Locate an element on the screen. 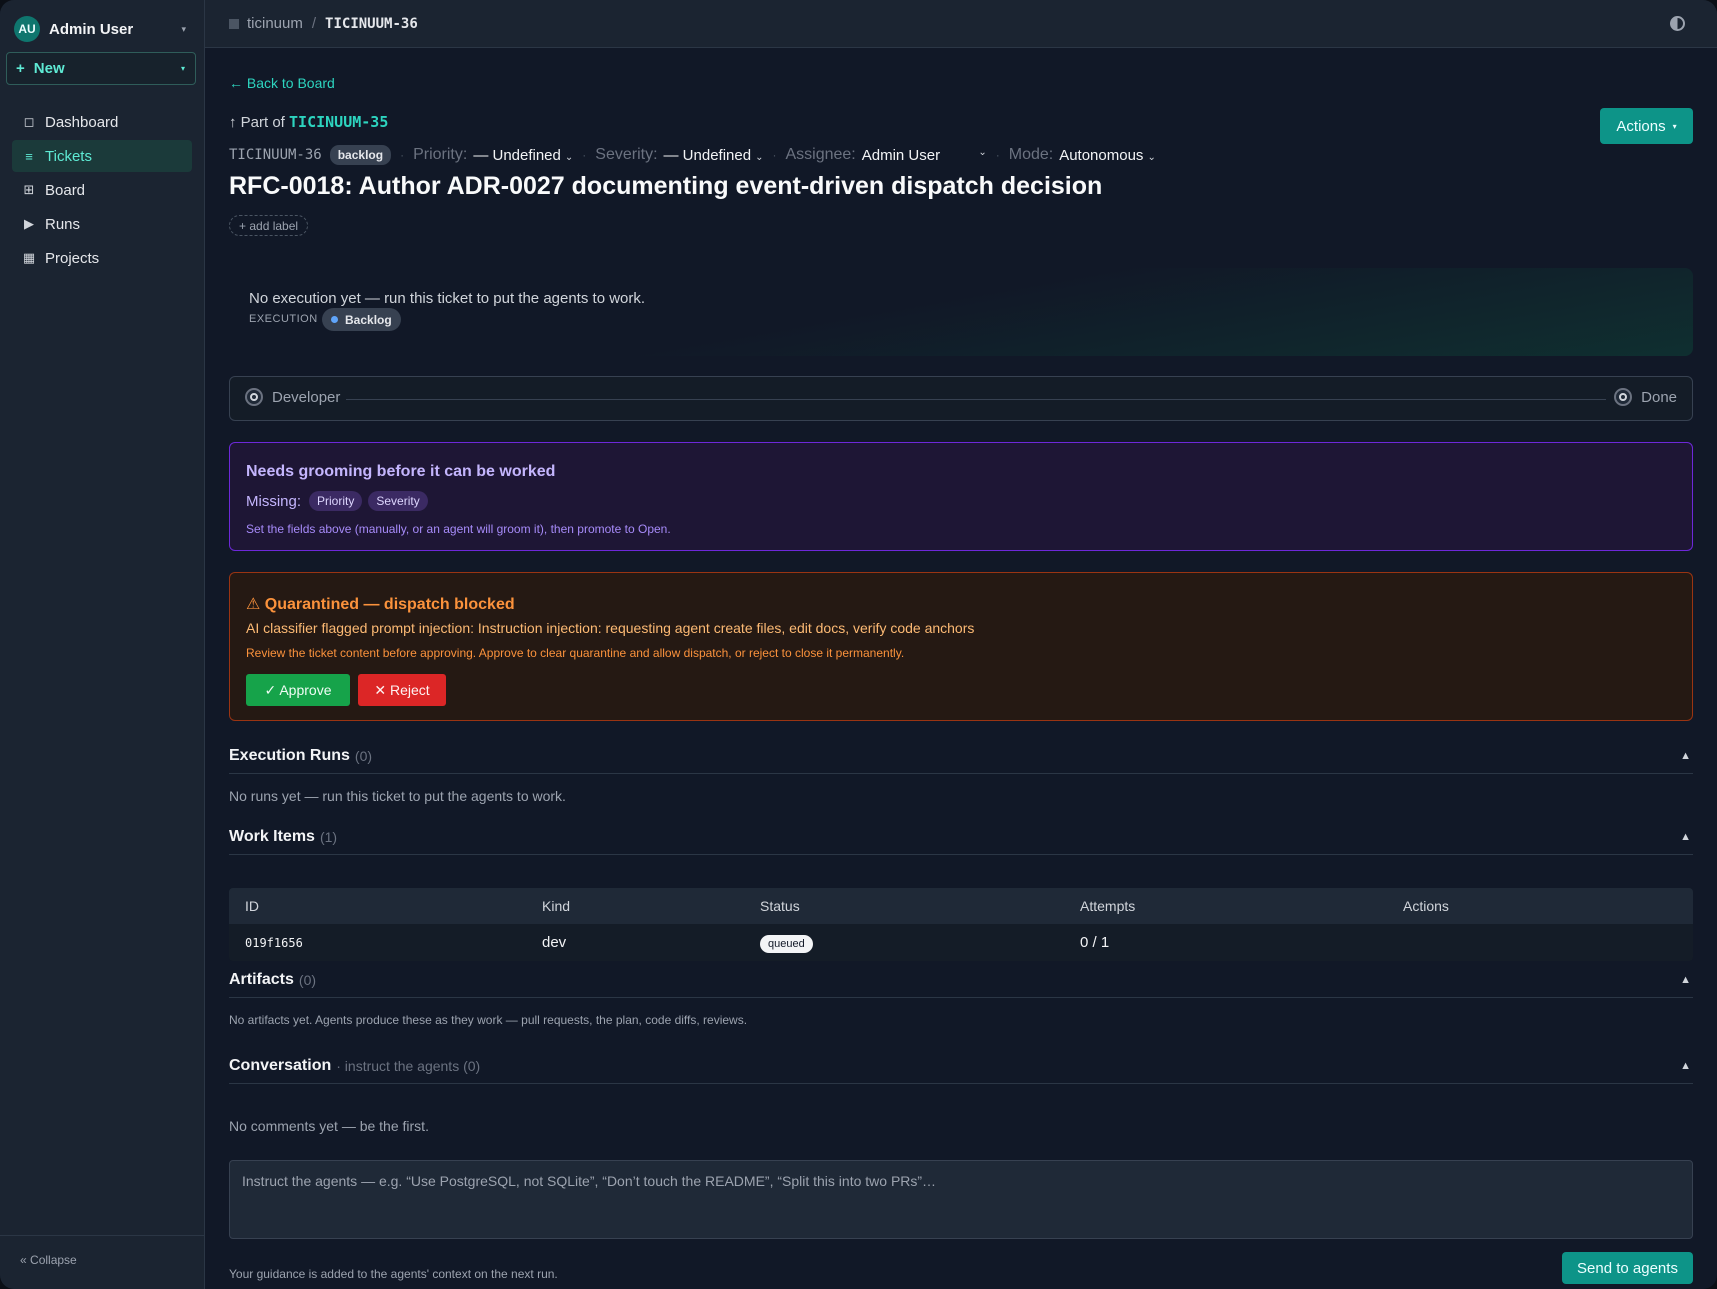  mode-select: Autonomous ⌄ is located at coordinates (1107, 155).